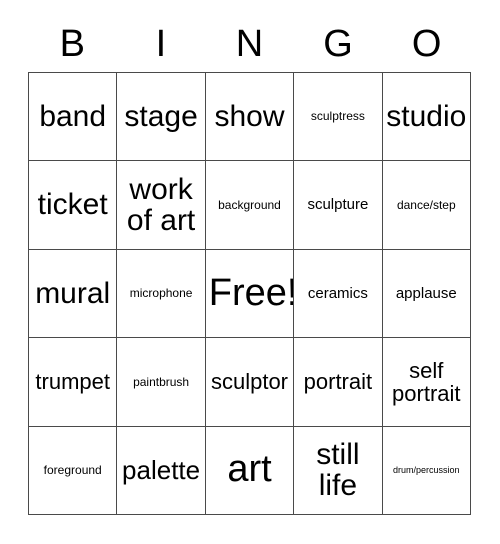 This screenshot has height=544, width=500. I want to click on bingo-cell-n1-show: show, so click(250, 117).